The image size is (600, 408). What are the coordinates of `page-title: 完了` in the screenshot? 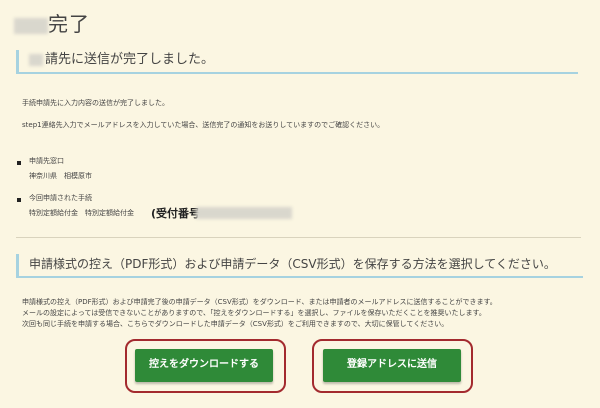 It's located at (52, 22).